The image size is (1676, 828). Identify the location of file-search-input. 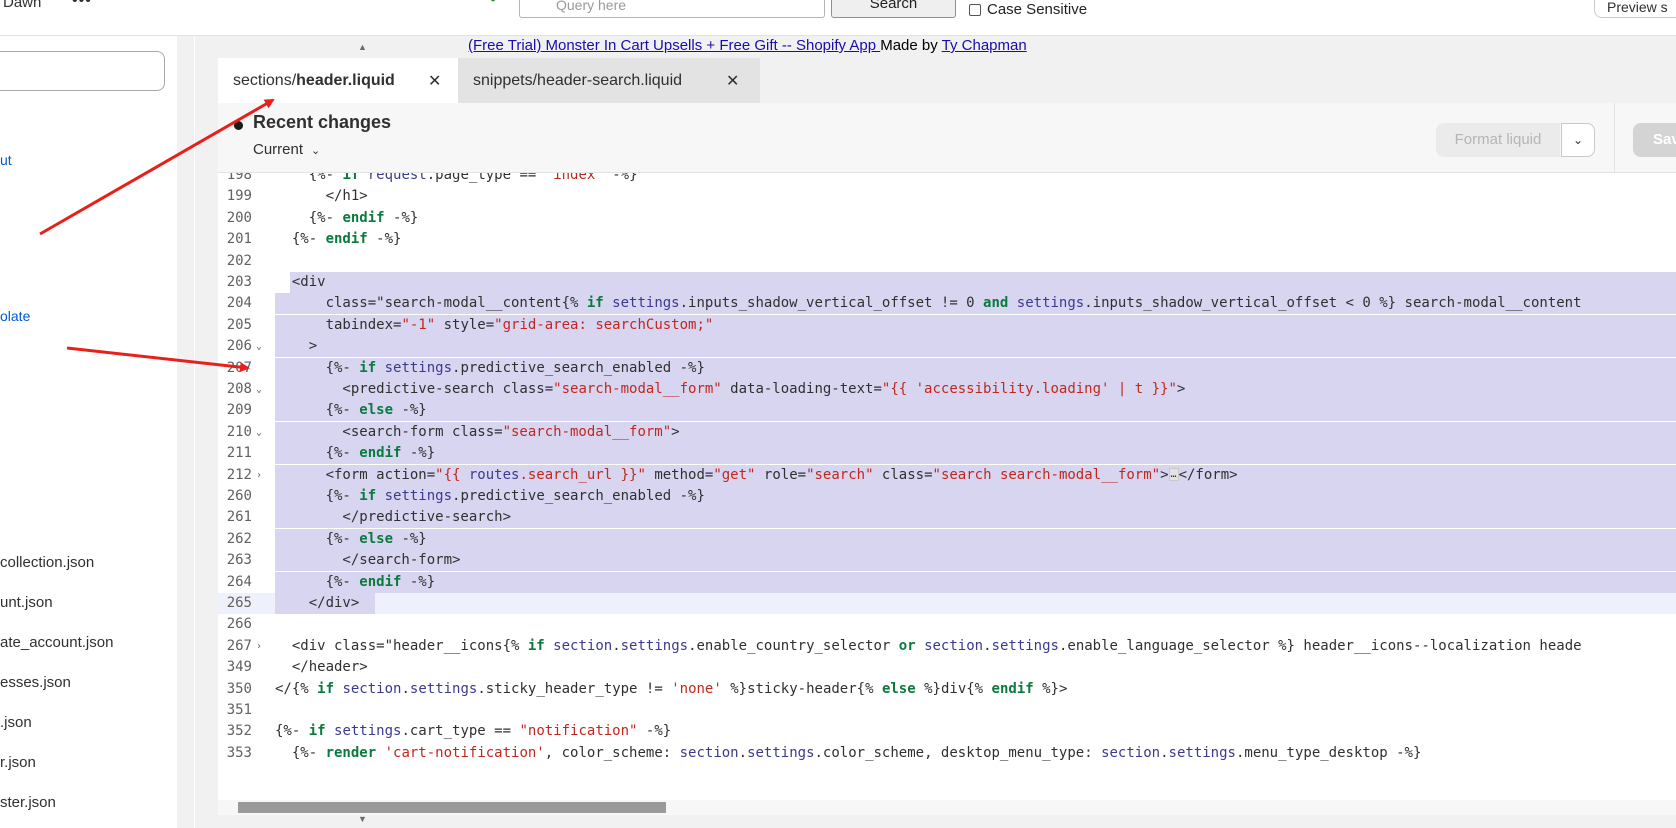
(82, 71).